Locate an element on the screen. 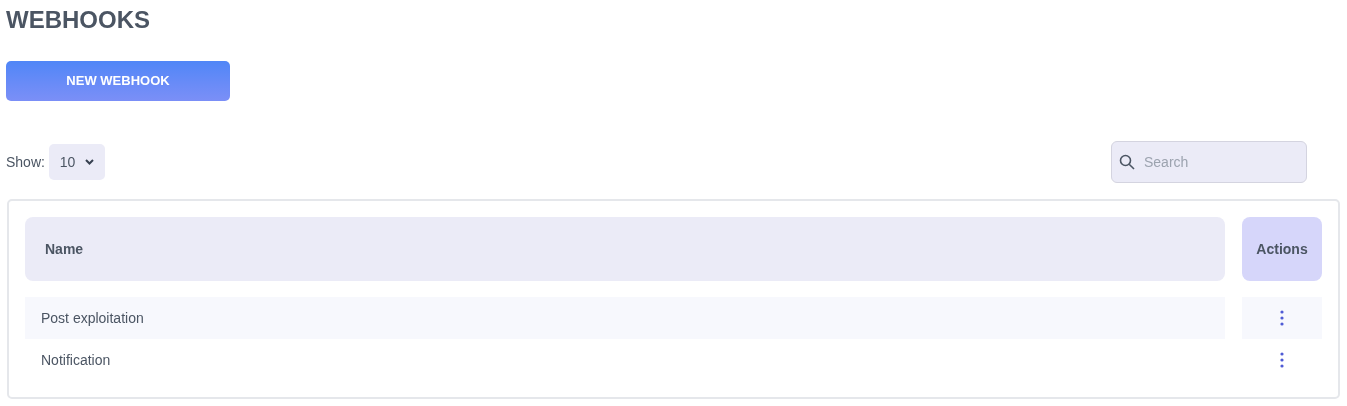 The width and height of the screenshot is (1347, 406). page-size-select: 10 is located at coordinates (76, 162).